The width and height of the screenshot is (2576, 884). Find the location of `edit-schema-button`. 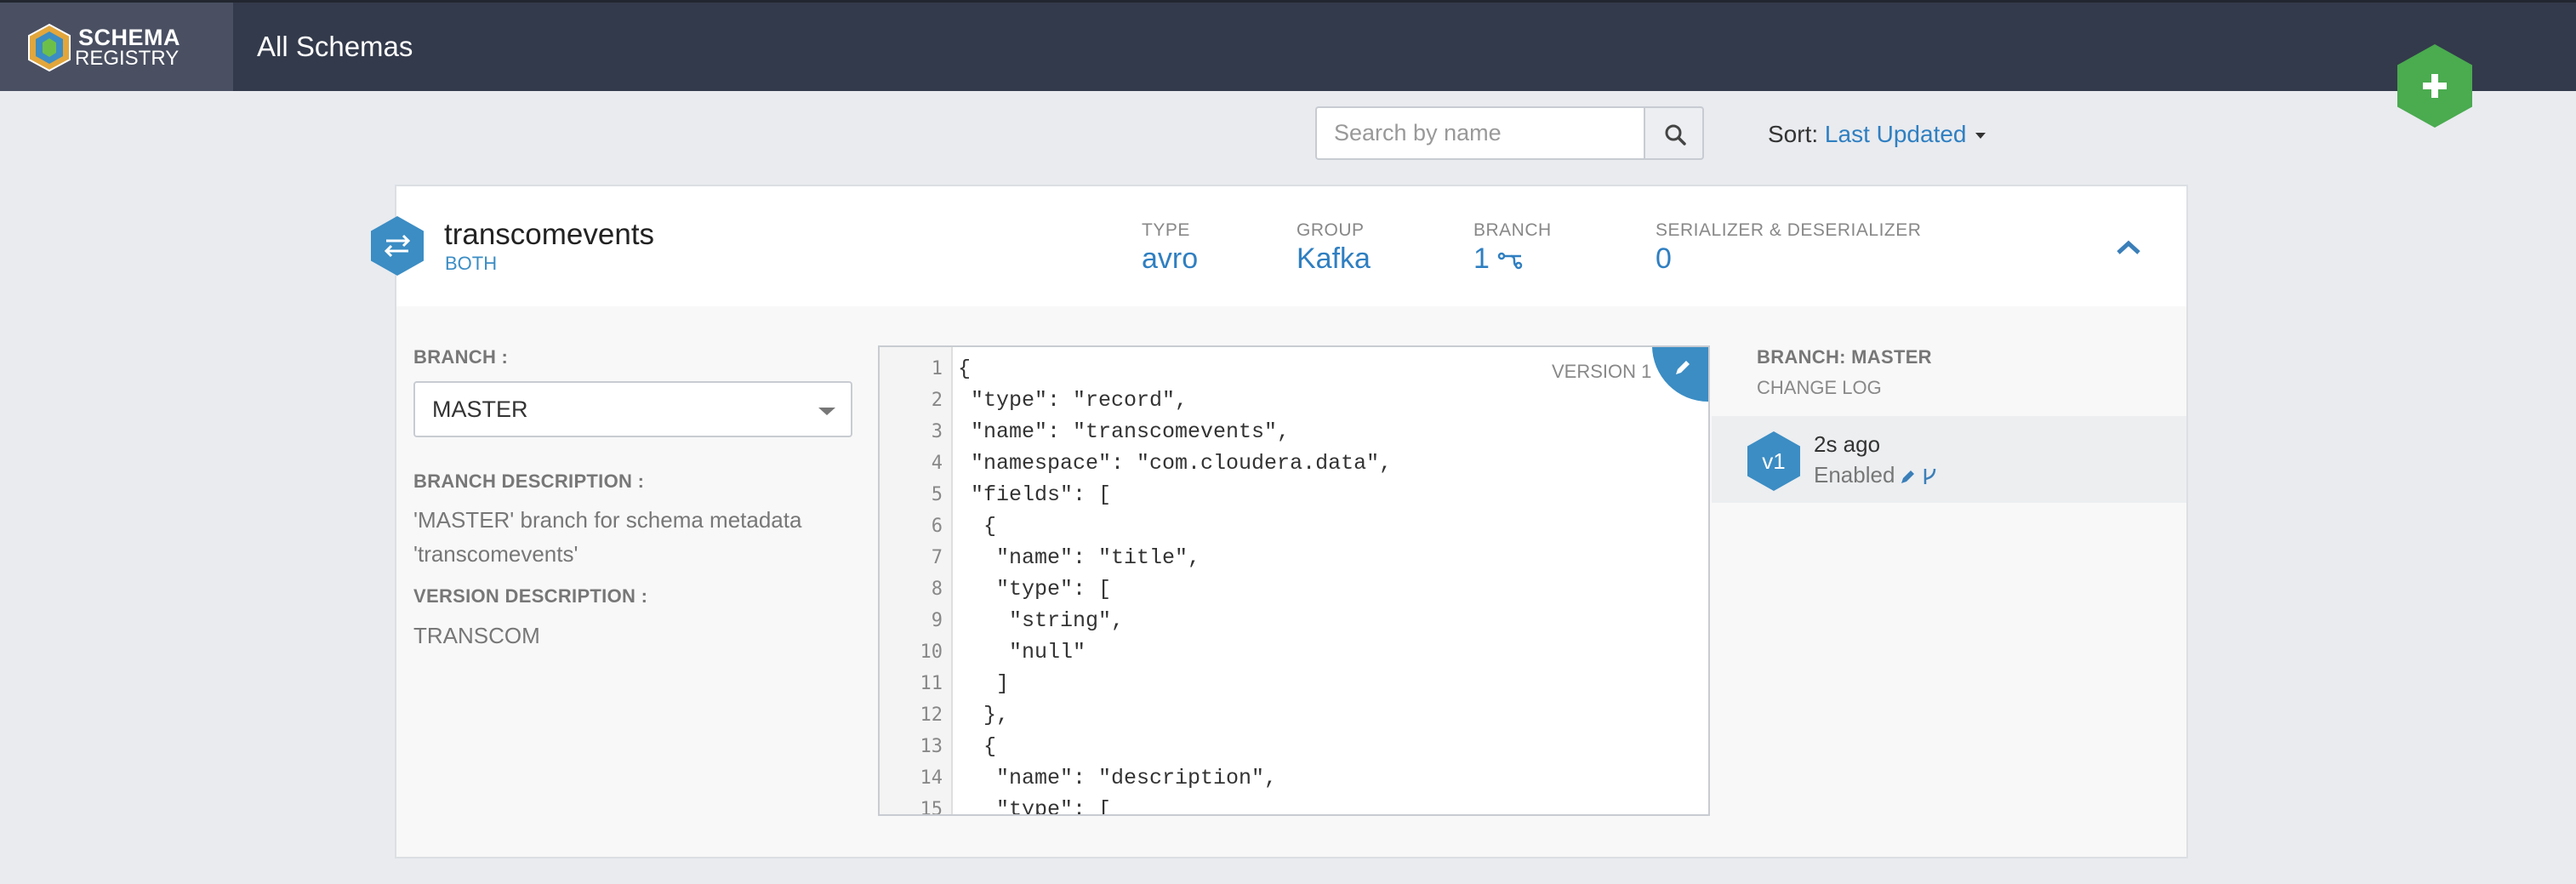

edit-schema-button is located at coordinates (1680, 374).